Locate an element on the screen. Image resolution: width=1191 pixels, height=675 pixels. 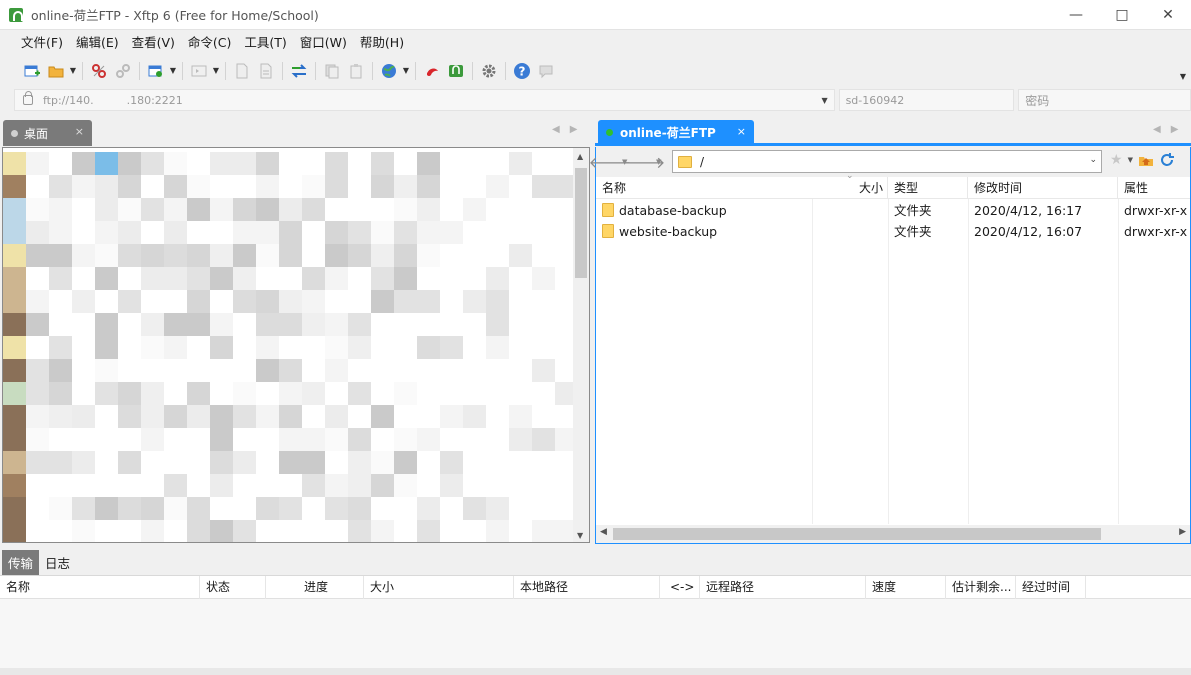
menu-tools: 工具(T) is located at coordinates (264, 43).